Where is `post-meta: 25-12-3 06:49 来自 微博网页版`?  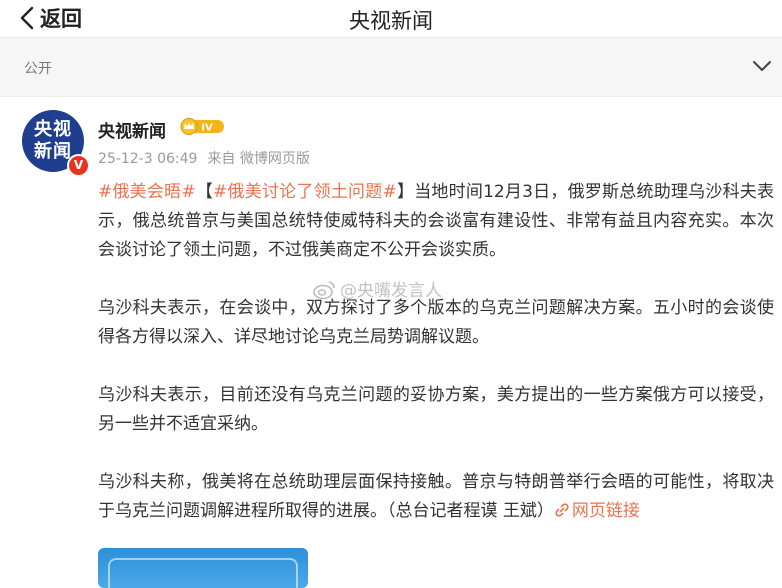 post-meta: 25-12-3 06:49 来自 微博网页版 is located at coordinates (204, 158).